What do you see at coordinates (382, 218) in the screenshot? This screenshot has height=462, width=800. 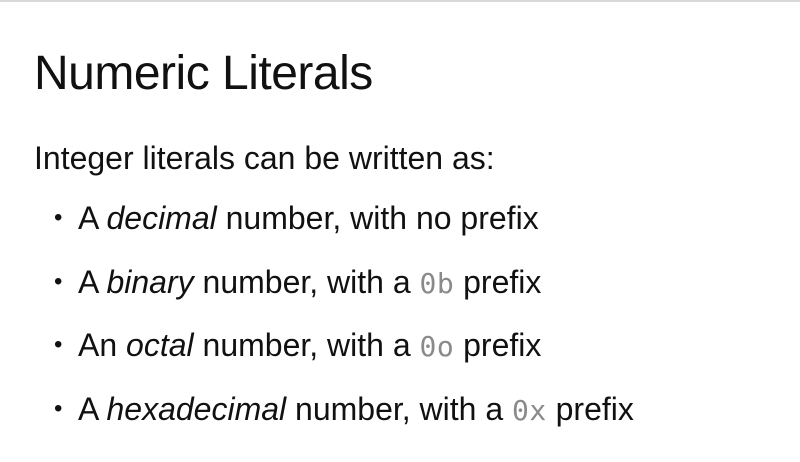 I see `item-rest: number, with no prefix` at bounding box center [382, 218].